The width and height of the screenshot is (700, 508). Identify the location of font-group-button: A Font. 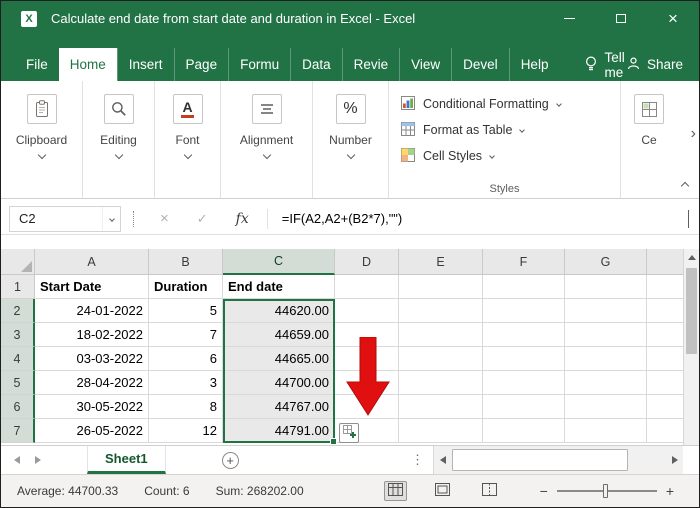
(188, 139).